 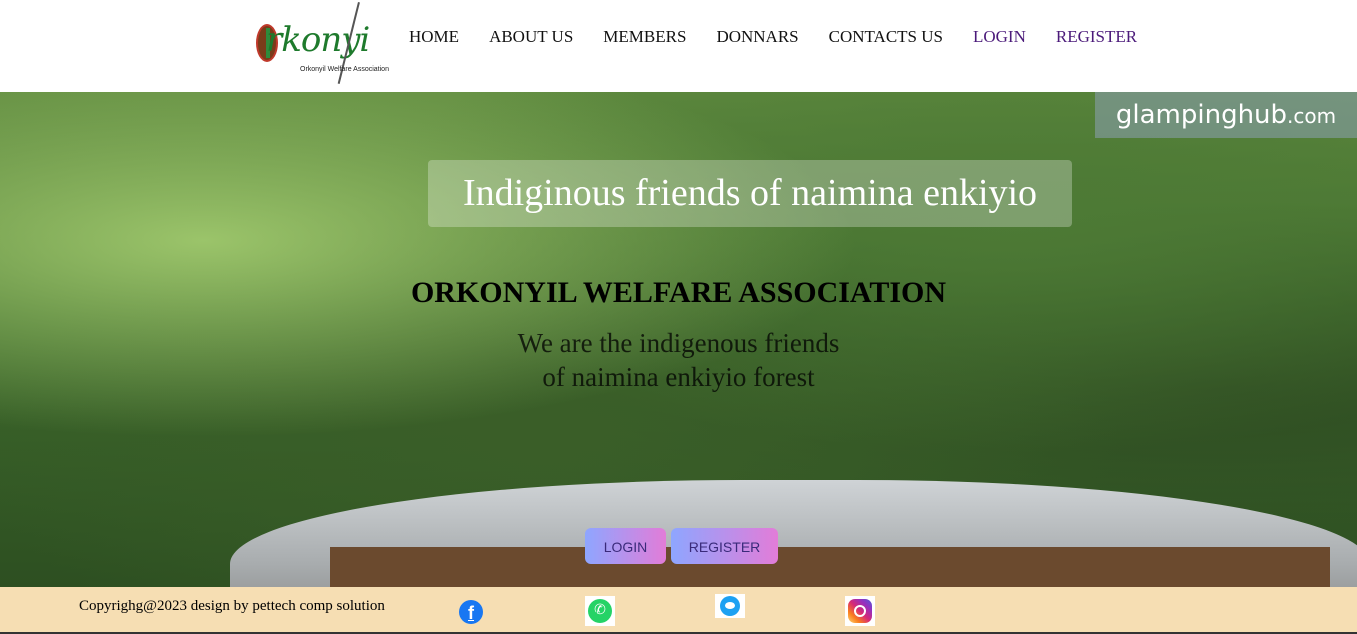 What do you see at coordinates (678, 377) in the screenshot?
I see `hero-subtitle-line2: of naimina enkiyio forest` at bounding box center [678, 377].